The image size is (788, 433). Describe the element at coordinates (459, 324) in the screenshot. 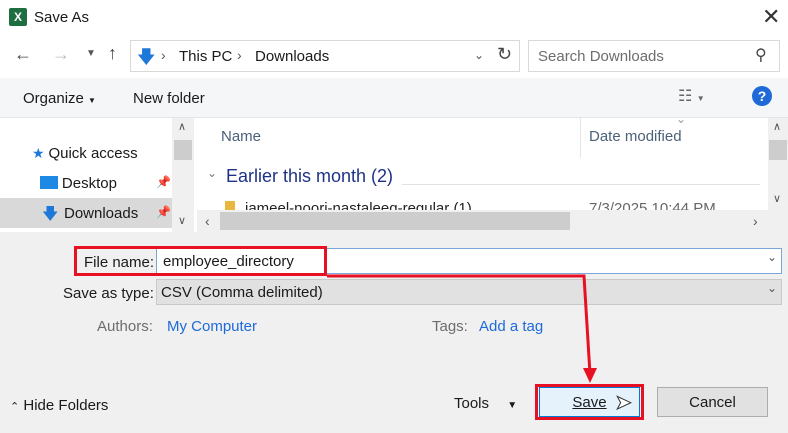

I see `arrow-line` at that location.